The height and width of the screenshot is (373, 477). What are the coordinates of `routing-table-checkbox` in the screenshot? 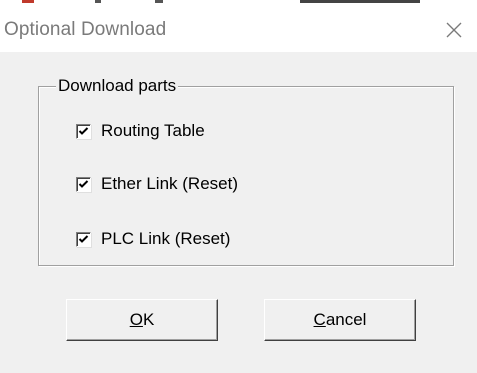 It's located at (83, 131).